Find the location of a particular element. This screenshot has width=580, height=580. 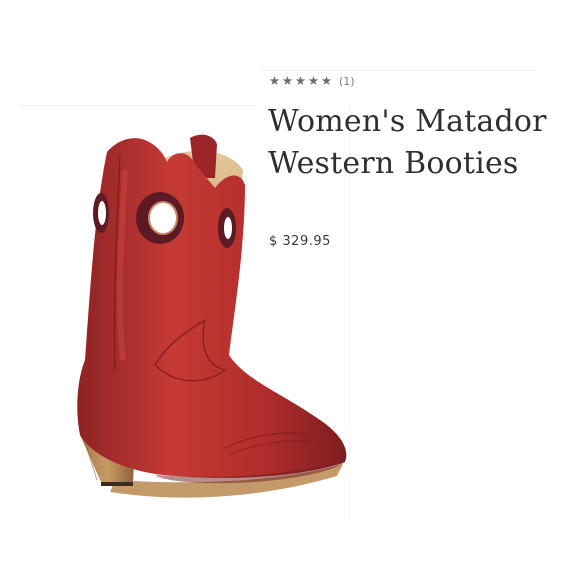

review-count-link: (1) is located at coordinates (347, 81).